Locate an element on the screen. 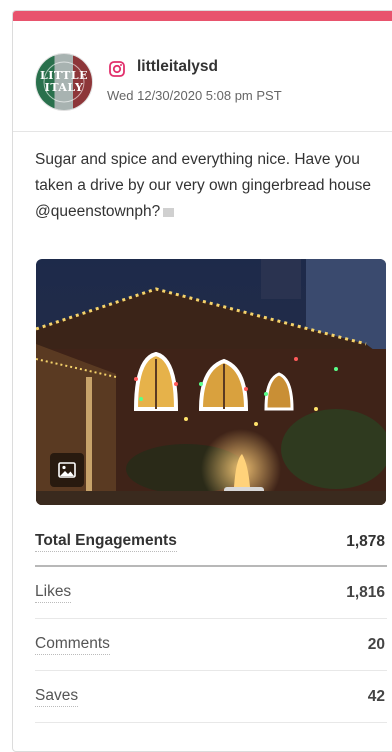 Image resolution: width=392 pixels, height=752 pixels. stat-label: Total Engagements is located at coordinates (106, 542).